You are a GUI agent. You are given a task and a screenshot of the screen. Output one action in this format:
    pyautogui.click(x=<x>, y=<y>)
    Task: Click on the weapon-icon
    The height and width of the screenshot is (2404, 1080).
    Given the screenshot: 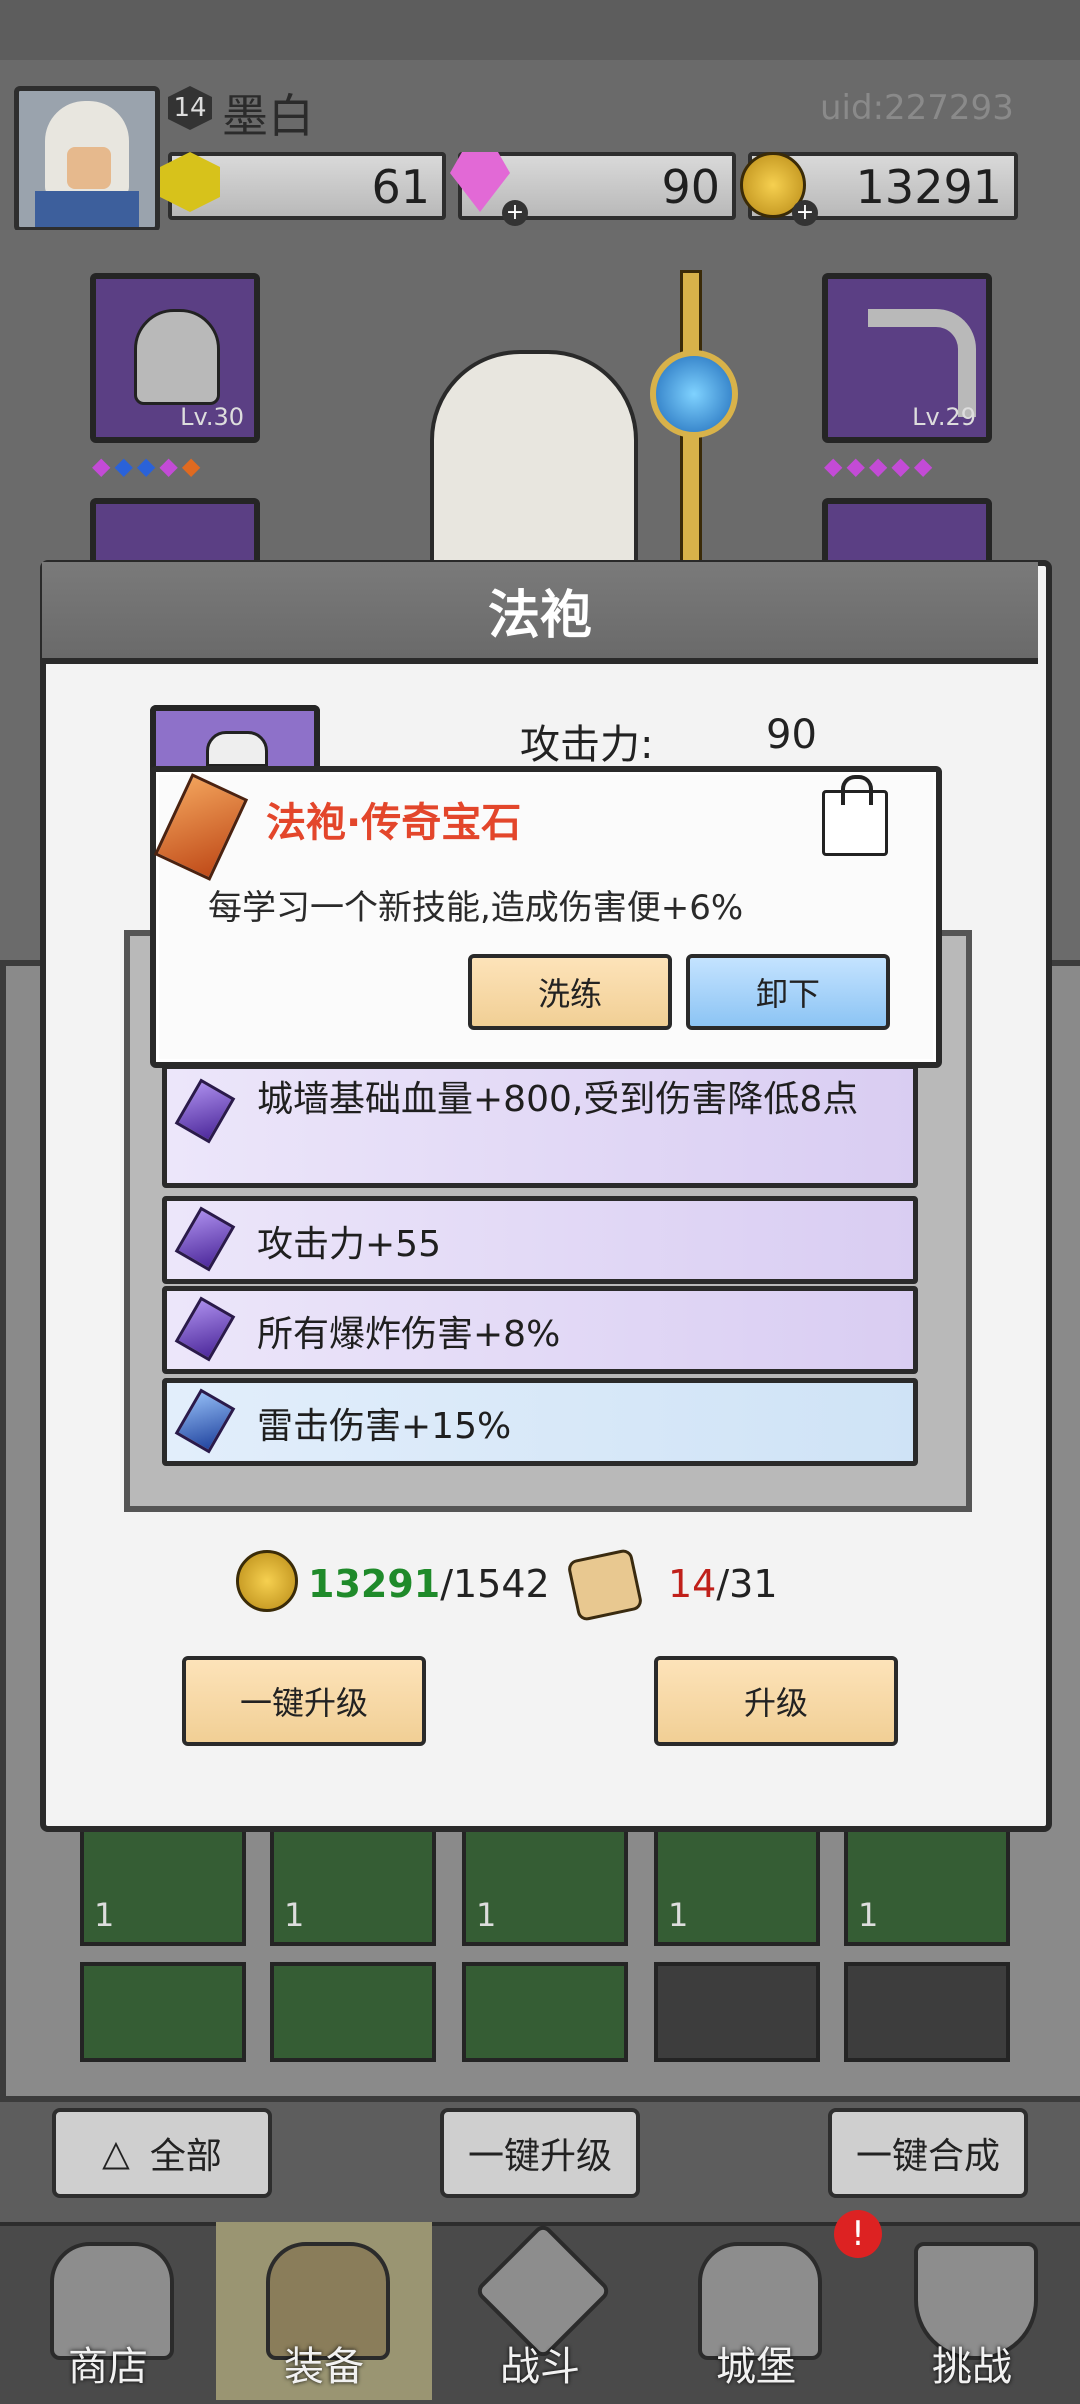 What is the action you would take?
    pyautogui.click(x=922, y=363)
    